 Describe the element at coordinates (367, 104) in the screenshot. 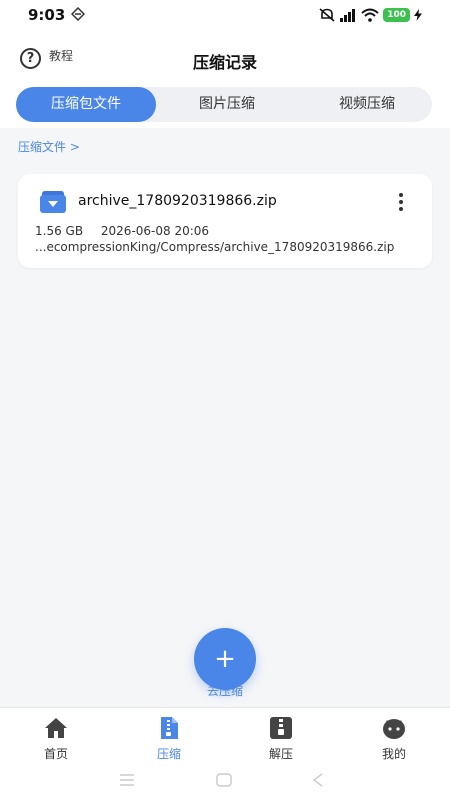

I see `tab-video-compress: 视频压缩` at that location.